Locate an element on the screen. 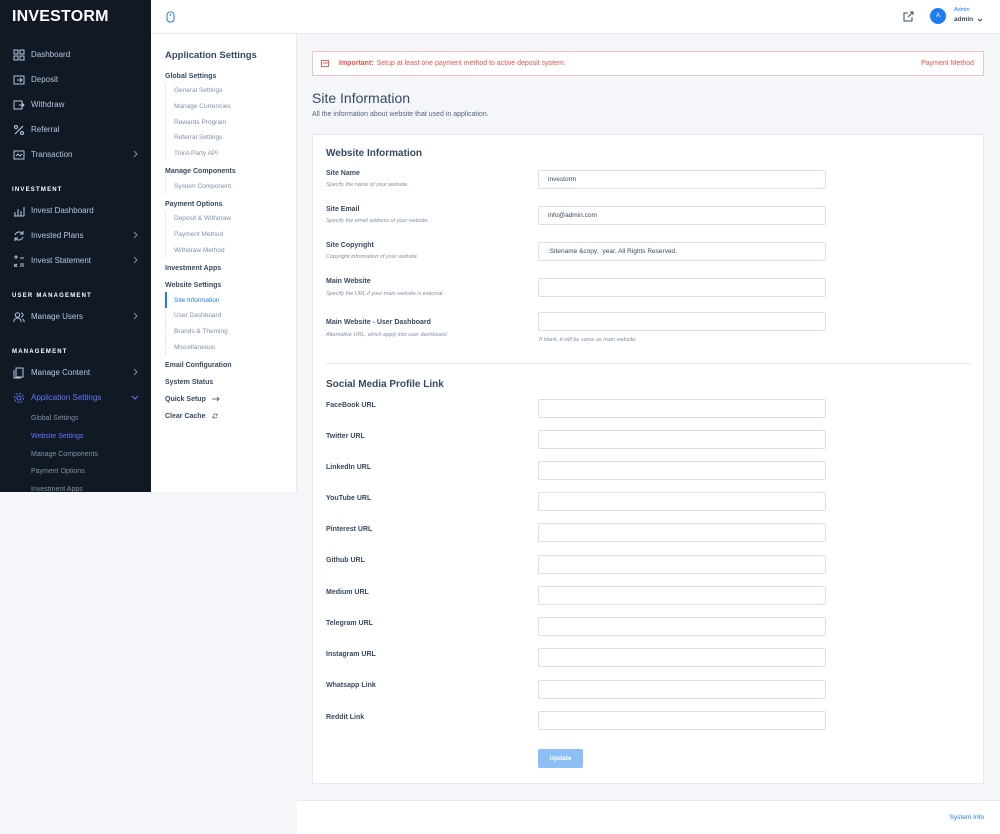 The width and height of the screenshot is (1000, 834). users-icon is located at coordinates (18, 316).